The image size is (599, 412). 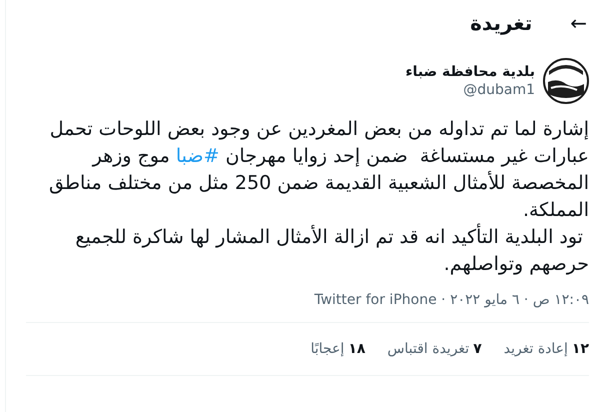 I want to click on tweet-stat-link: ١٢ إعادة تغريد, so click(x=546, y=349).